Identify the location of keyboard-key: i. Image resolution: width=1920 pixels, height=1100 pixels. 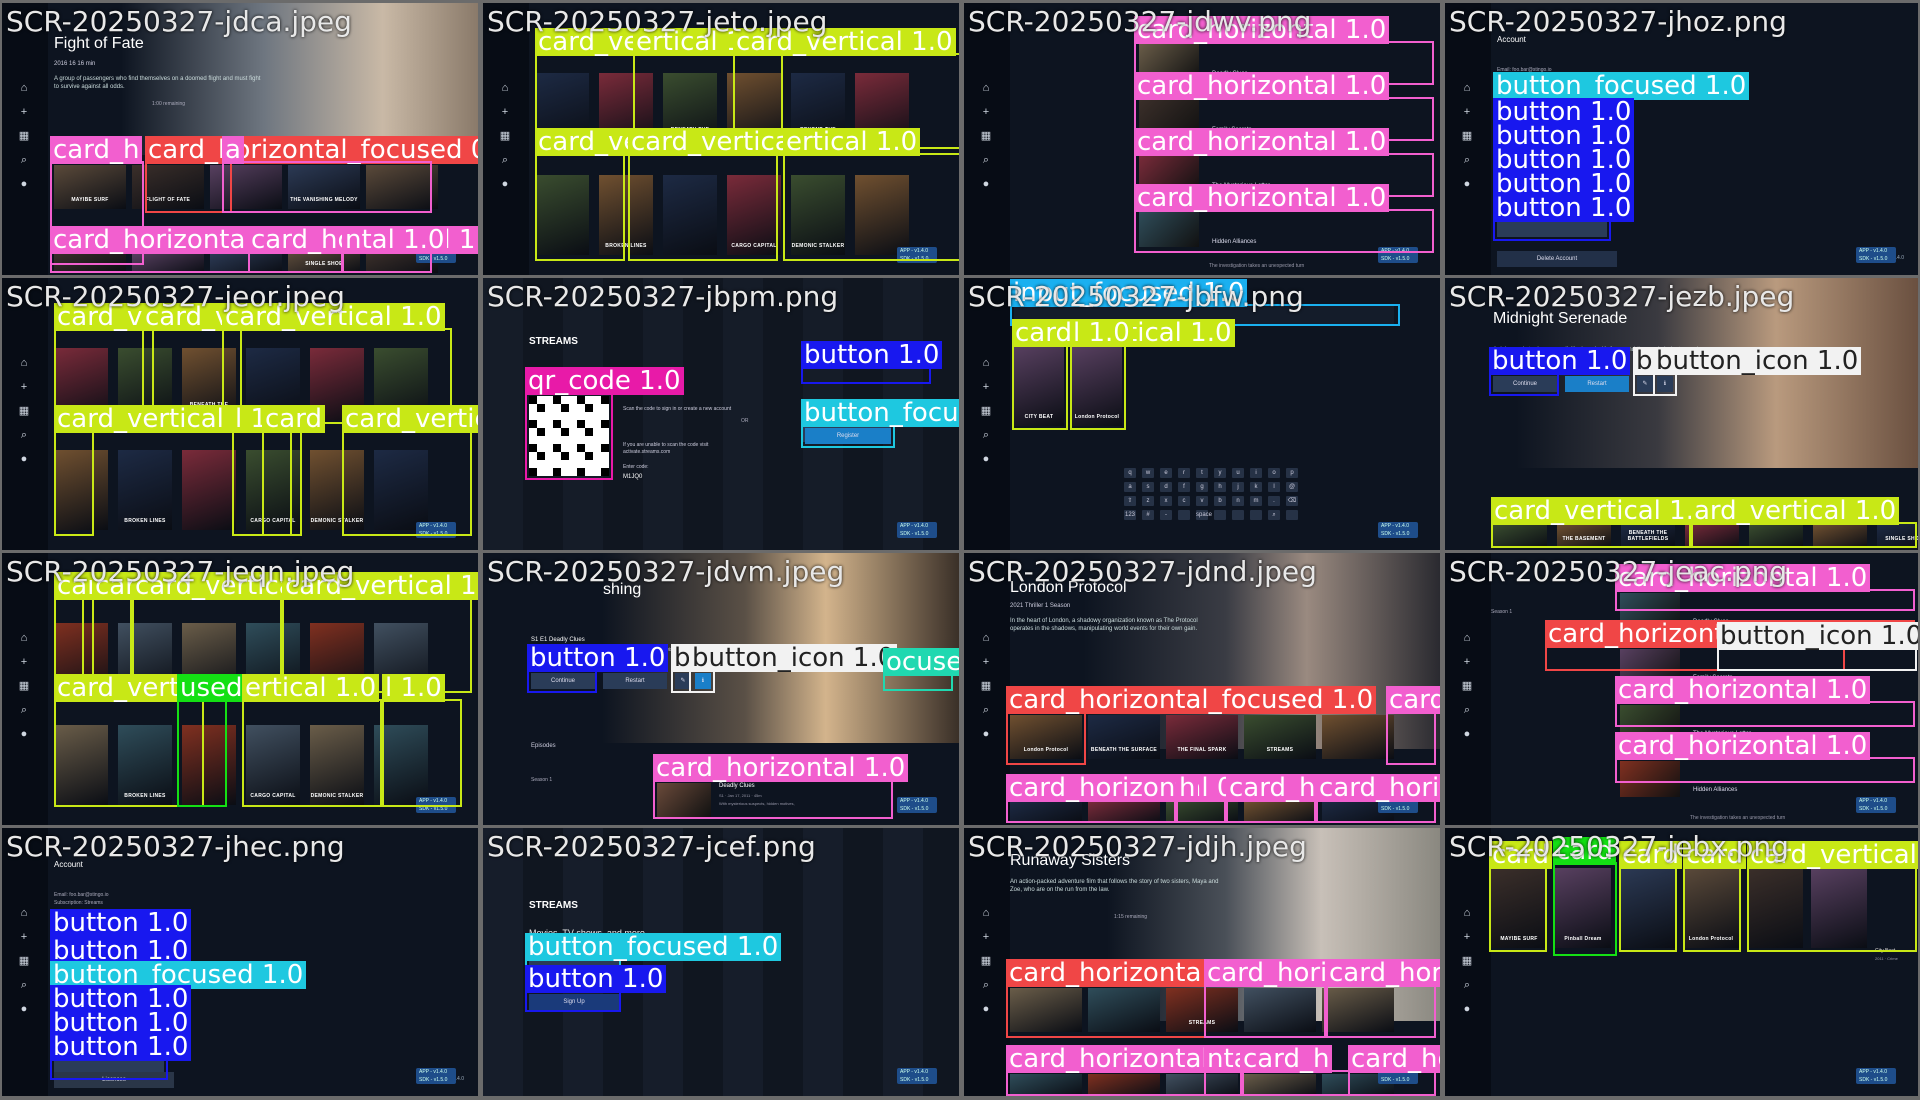
(1256, 473).